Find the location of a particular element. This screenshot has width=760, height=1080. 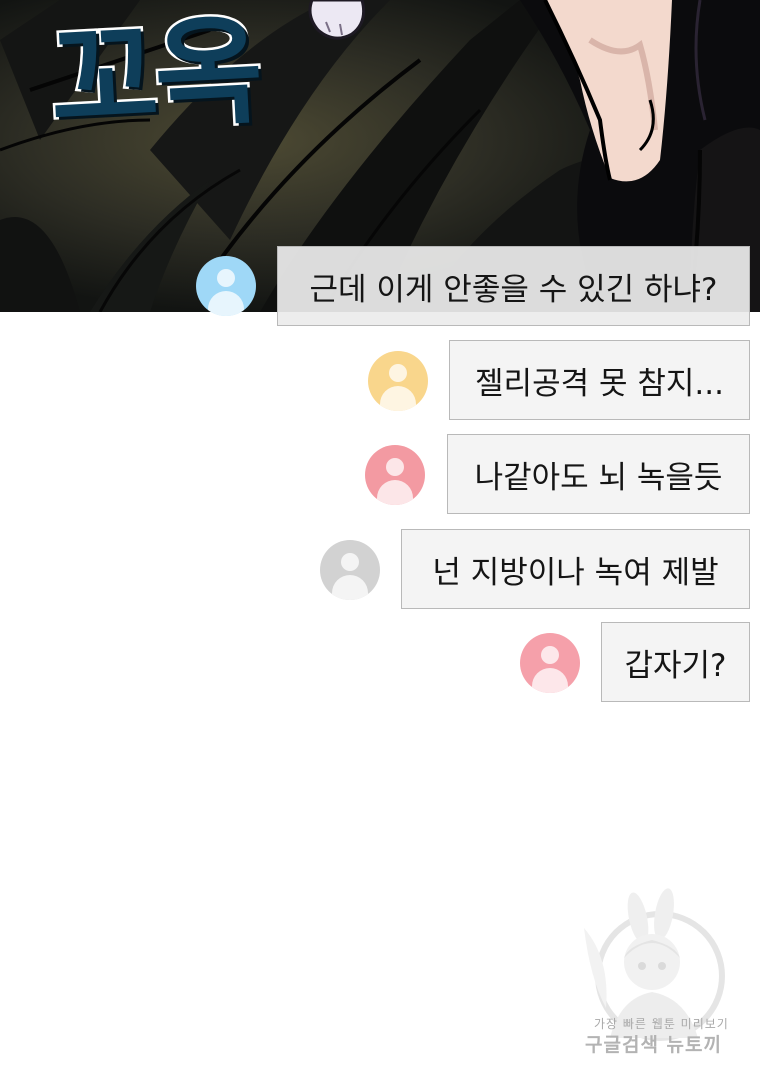

sound-effect-text: 꼬옥 is located at coordinates (154, 76).